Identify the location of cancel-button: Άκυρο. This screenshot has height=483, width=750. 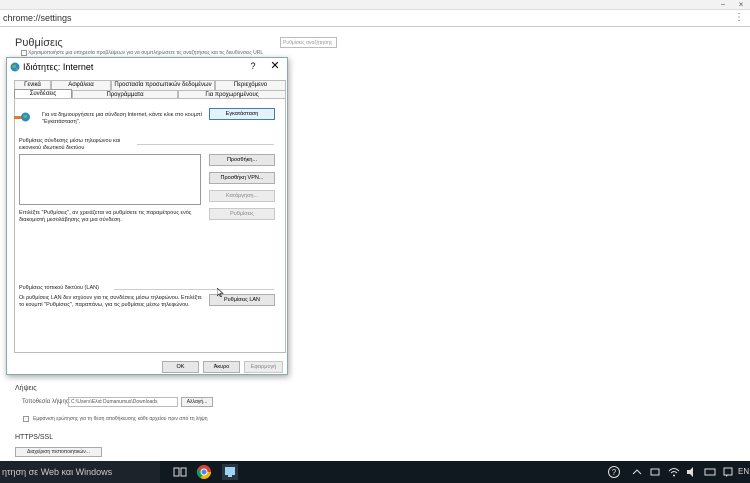
(221, 367).